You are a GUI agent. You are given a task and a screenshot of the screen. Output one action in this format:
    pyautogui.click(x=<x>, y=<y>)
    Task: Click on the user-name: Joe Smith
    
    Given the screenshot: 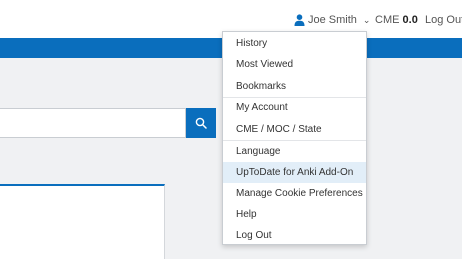 What is the action you would take?
    pyautogui.click(x=332, y=20)
    